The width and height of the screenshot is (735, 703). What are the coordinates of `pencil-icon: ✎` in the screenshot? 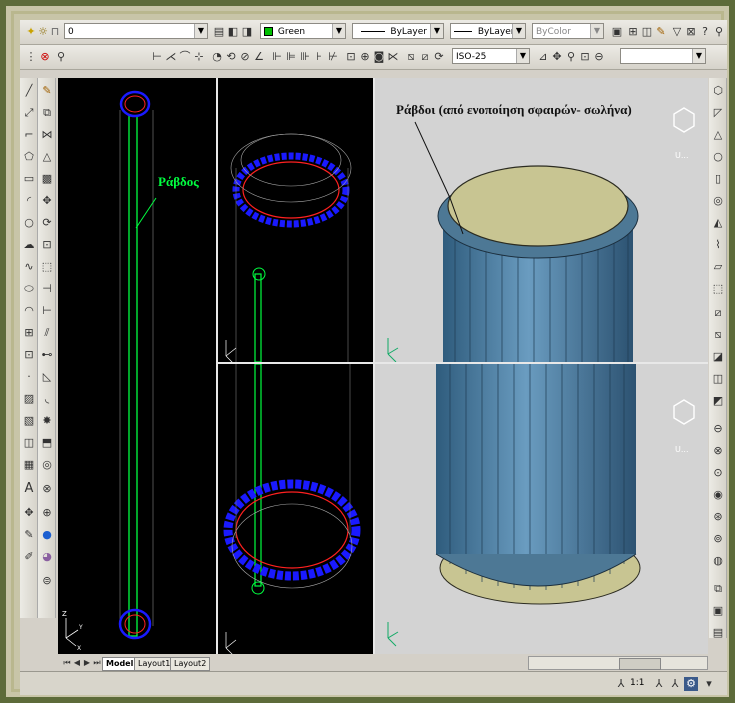 It's located at (29, 535).